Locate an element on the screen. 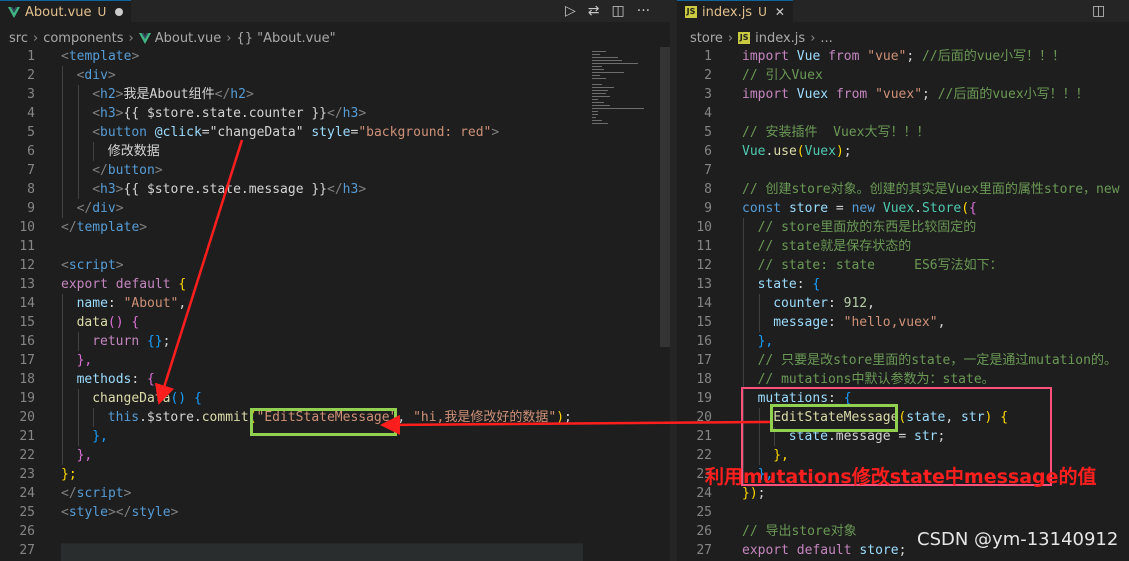 This screenshot has height=561, width=1129. arrow-mutation-to-commit is located at coordinates (575, 424).